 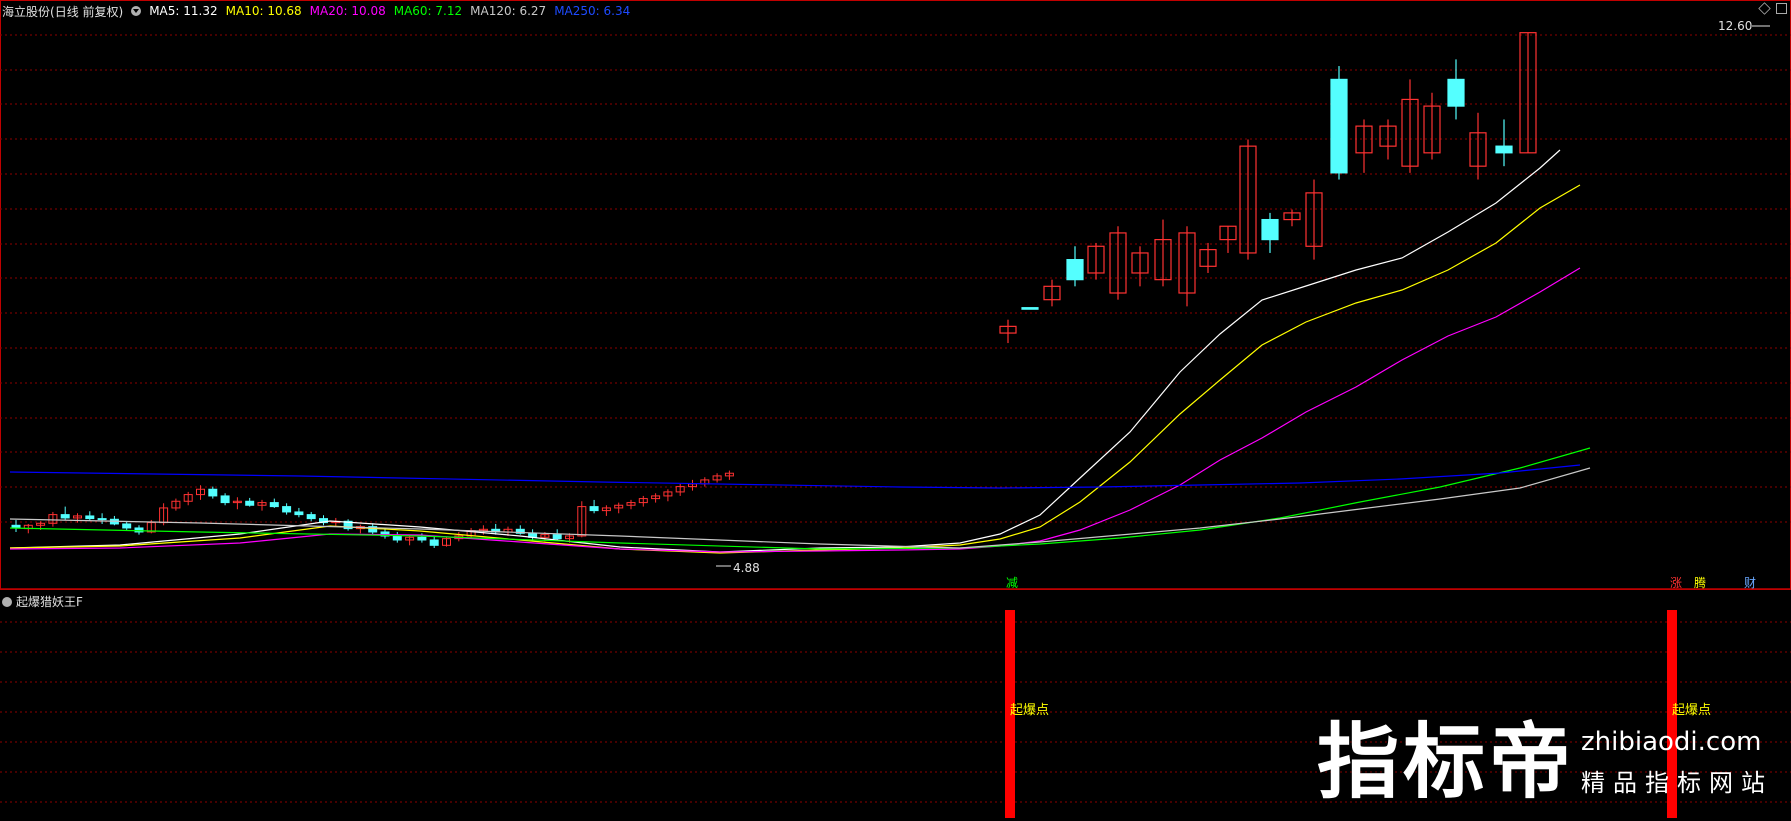 I want to click on ma250-line, so click(x=795, y=476).